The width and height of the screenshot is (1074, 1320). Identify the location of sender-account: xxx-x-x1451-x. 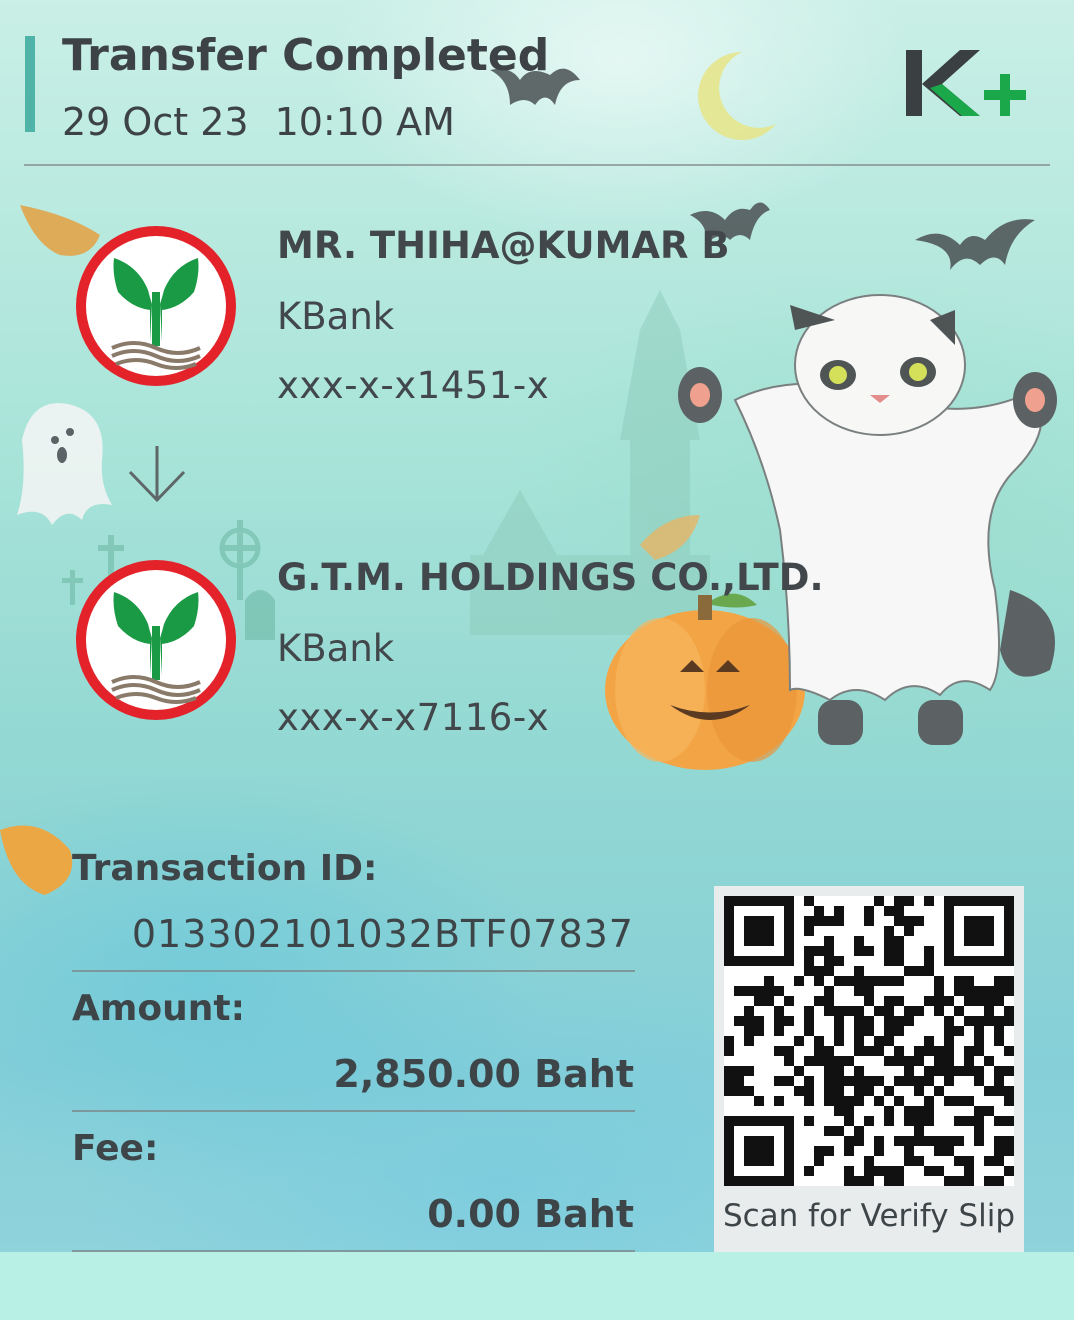
(413, 385).